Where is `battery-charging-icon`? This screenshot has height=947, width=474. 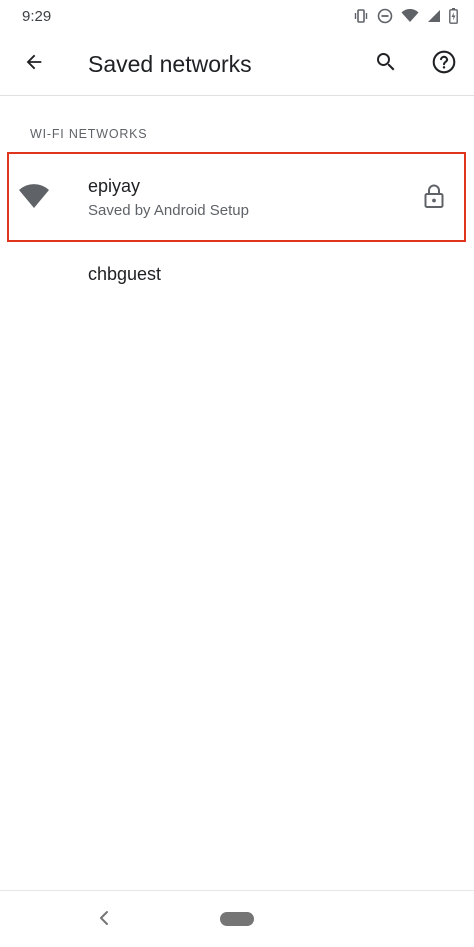 battery-charging-icon is located at coordinates (453, 16).